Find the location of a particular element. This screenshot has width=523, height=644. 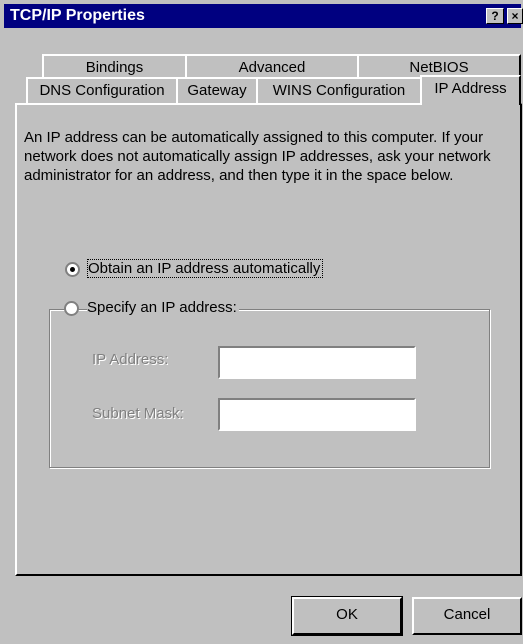

help-icon: ? is located at coordinates (495, 16).